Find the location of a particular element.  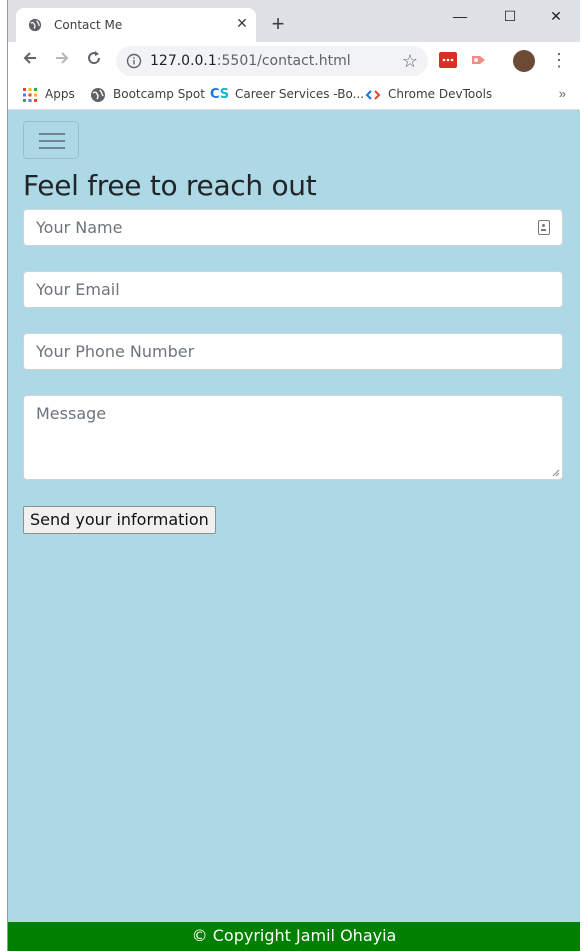

url-text: 127.0.0.1:5501/contact.html is located at coordinates (250, 61).